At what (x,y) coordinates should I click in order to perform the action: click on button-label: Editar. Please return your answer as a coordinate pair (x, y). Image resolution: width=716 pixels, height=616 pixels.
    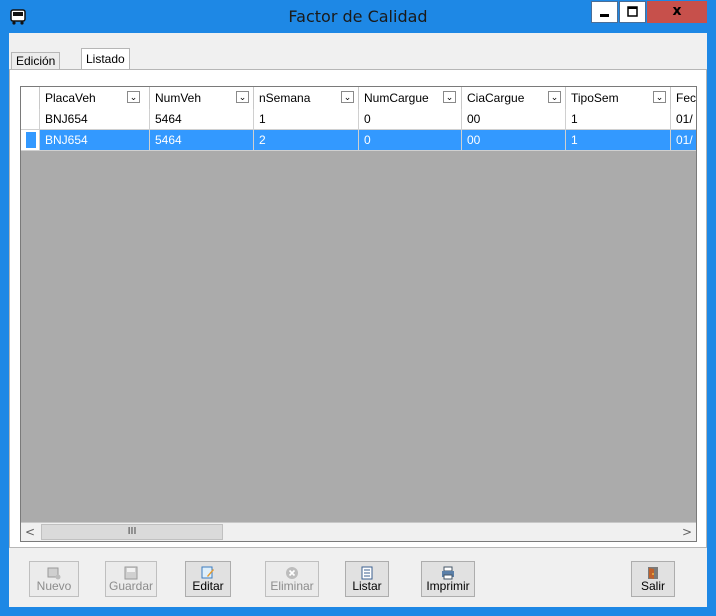
    Looking at the image, I should click on (208, 586).